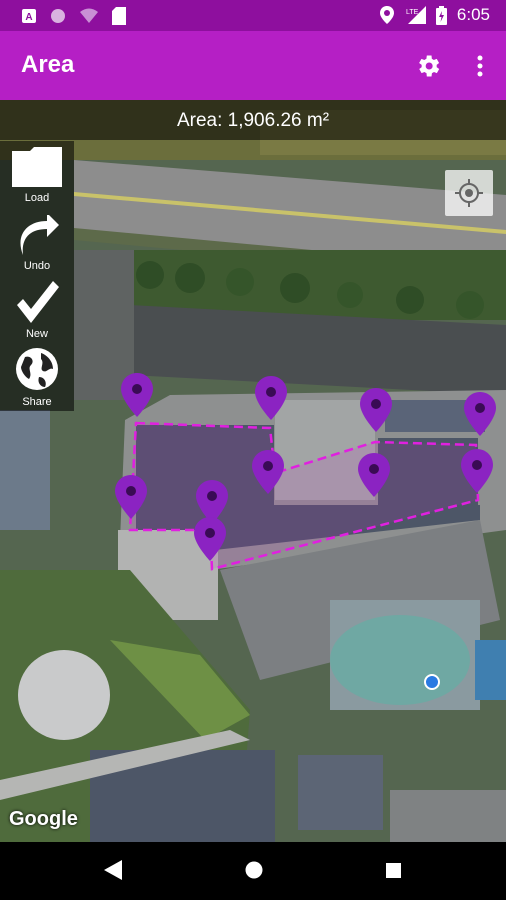 Image resolution: width=506 pixels, height=900 pixels. I want to click on undo-icon, so click(39, 234).